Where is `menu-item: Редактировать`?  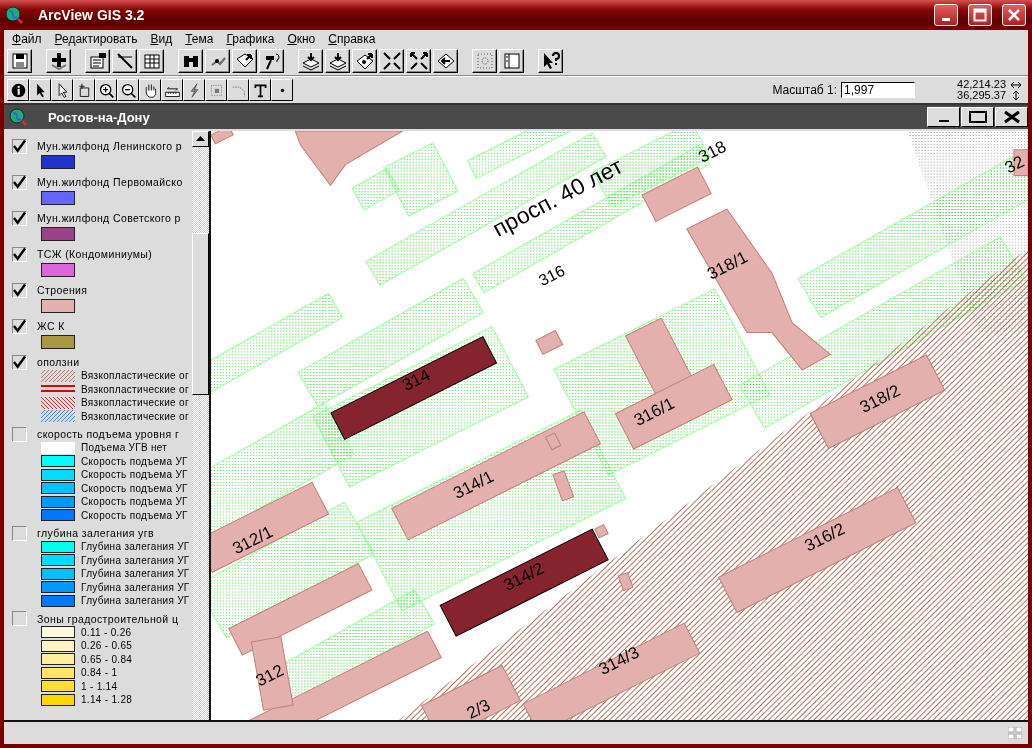
menu-item: Редактировать is located at coordinates (96, 38).